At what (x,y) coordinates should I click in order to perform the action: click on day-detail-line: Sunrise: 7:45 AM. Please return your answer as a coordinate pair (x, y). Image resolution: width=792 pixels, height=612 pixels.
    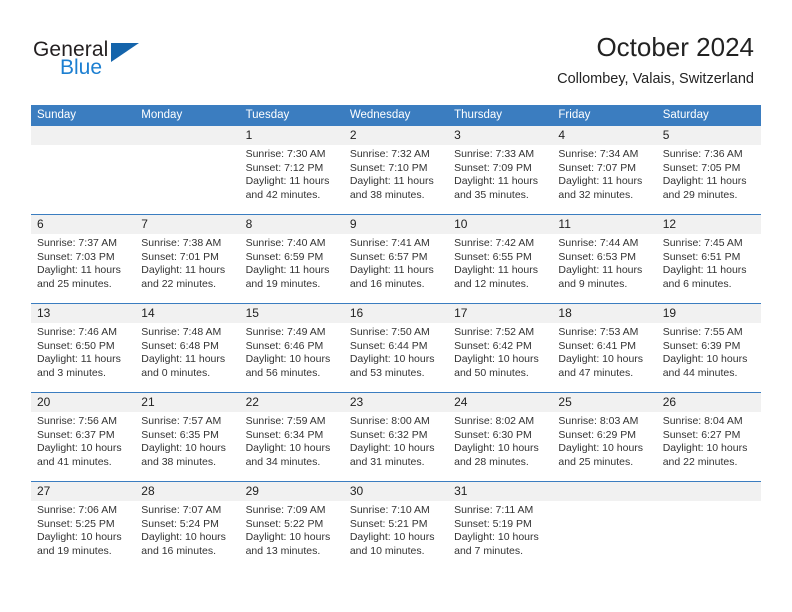
    Looking at the image, I should click on (702, 243).